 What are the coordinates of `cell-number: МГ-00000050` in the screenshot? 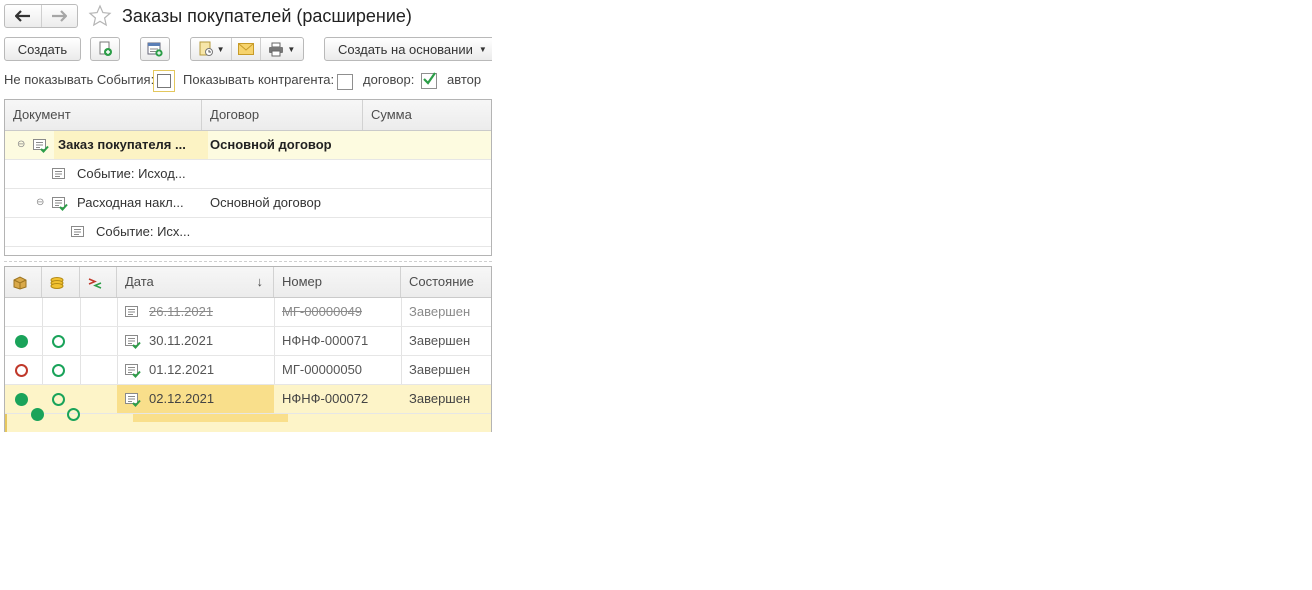 It's located at (322, 369).